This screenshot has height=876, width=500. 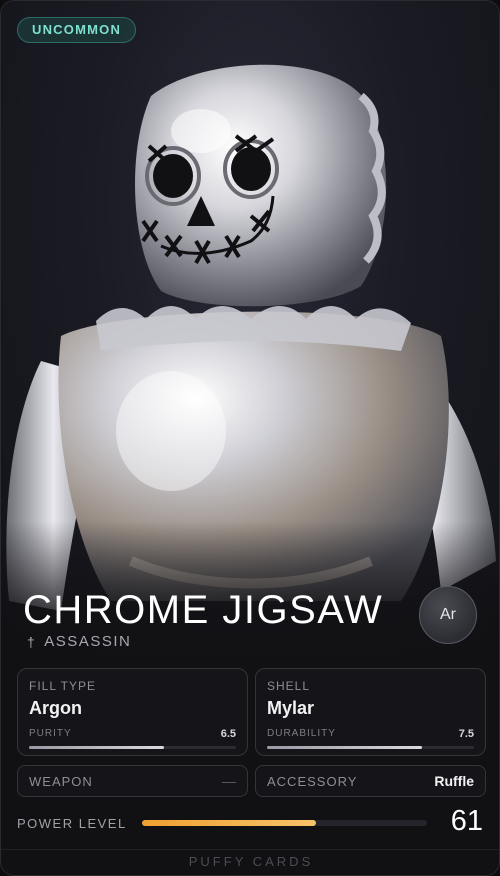 I want to click on character-class: † ASSASSIN, so click(x=79, y=641).